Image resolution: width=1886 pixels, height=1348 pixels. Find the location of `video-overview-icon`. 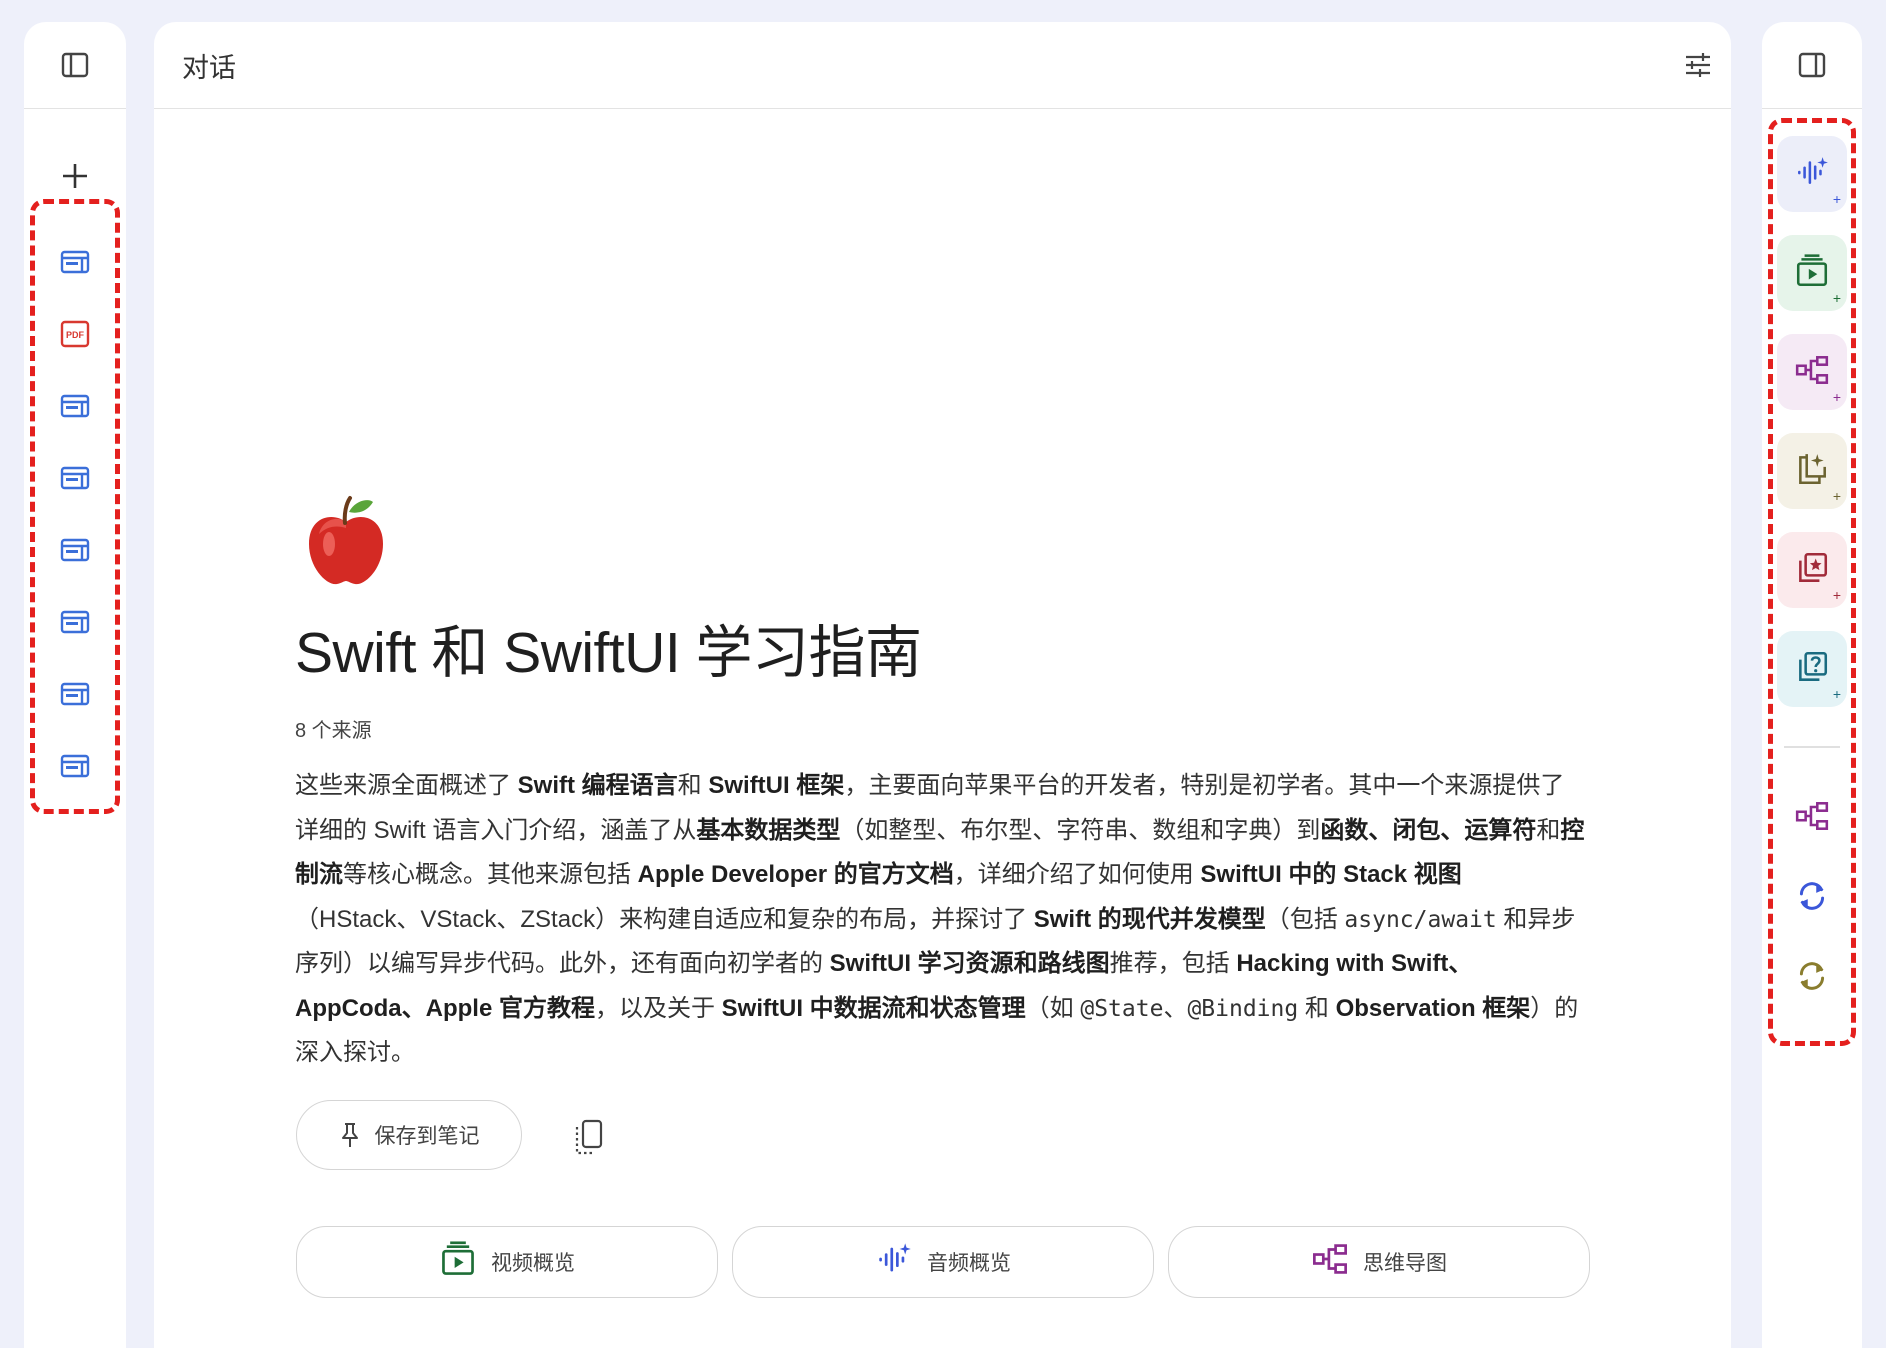

video-overview-icon is located at coordinates (458, 1262).